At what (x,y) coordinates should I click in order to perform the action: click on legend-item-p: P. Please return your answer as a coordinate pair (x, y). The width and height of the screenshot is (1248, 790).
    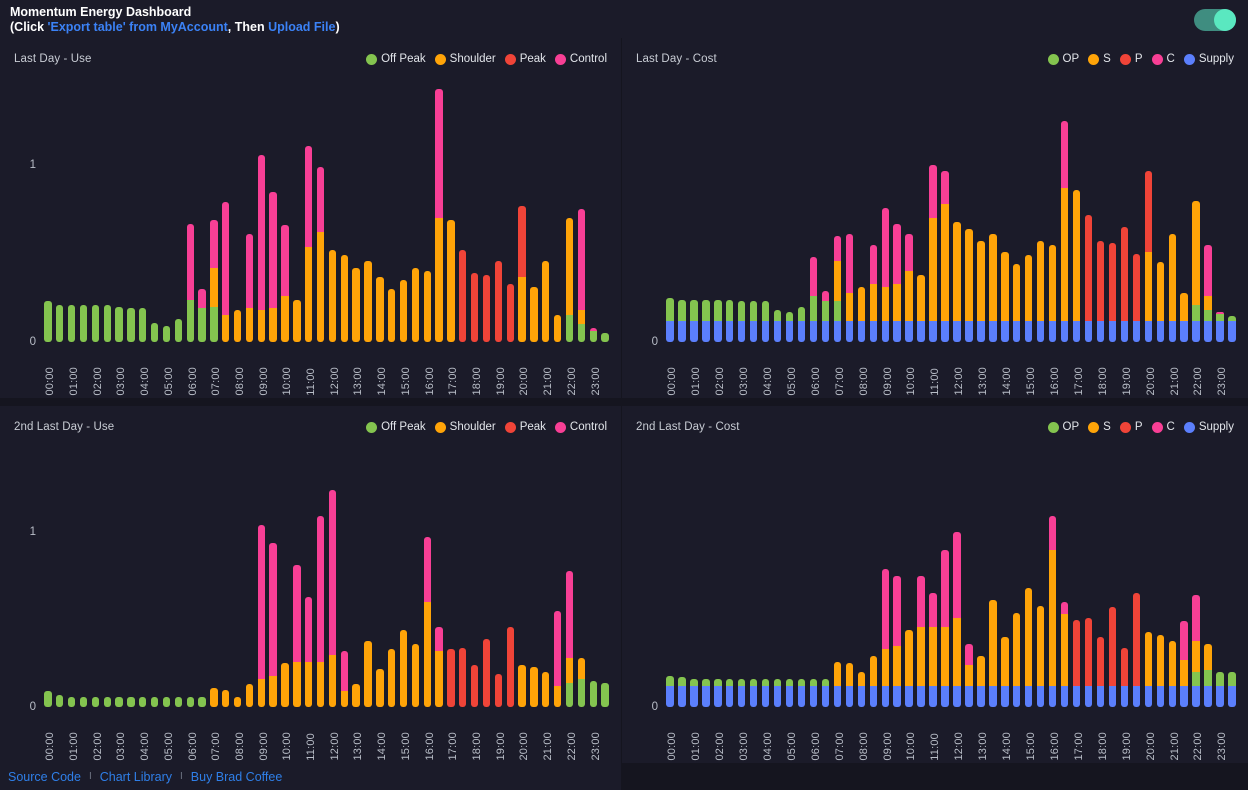
    Looking at the image, I should click on (1131, 427).